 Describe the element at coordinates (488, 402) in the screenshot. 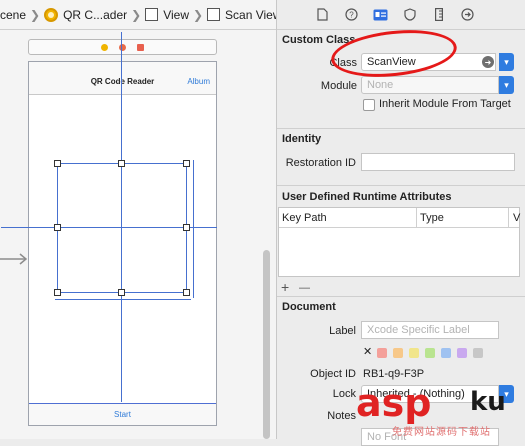

I see `watermark-suffix: ku` at that location.